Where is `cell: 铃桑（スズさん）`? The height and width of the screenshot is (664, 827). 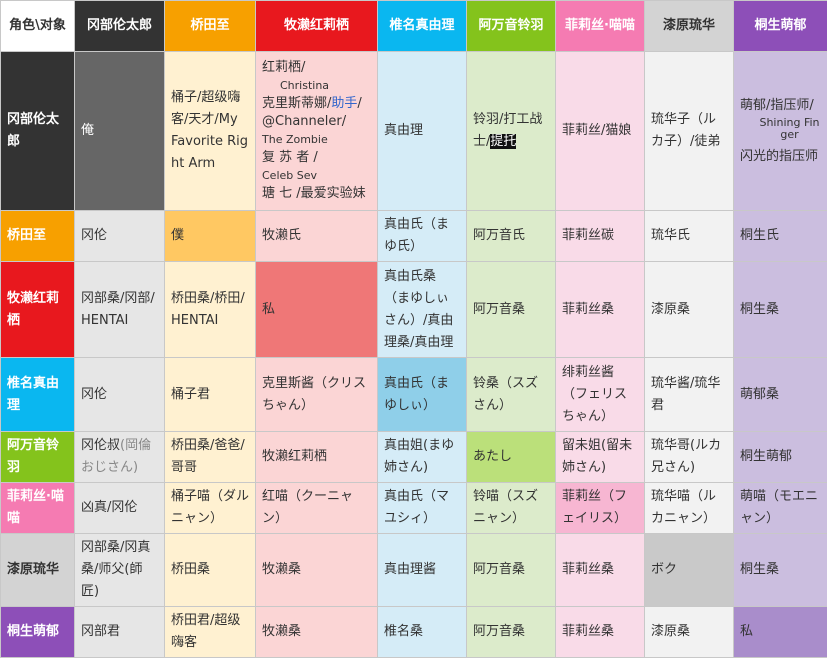
cell: 铃桑（スズさん） is located at coordinates (511, 394).